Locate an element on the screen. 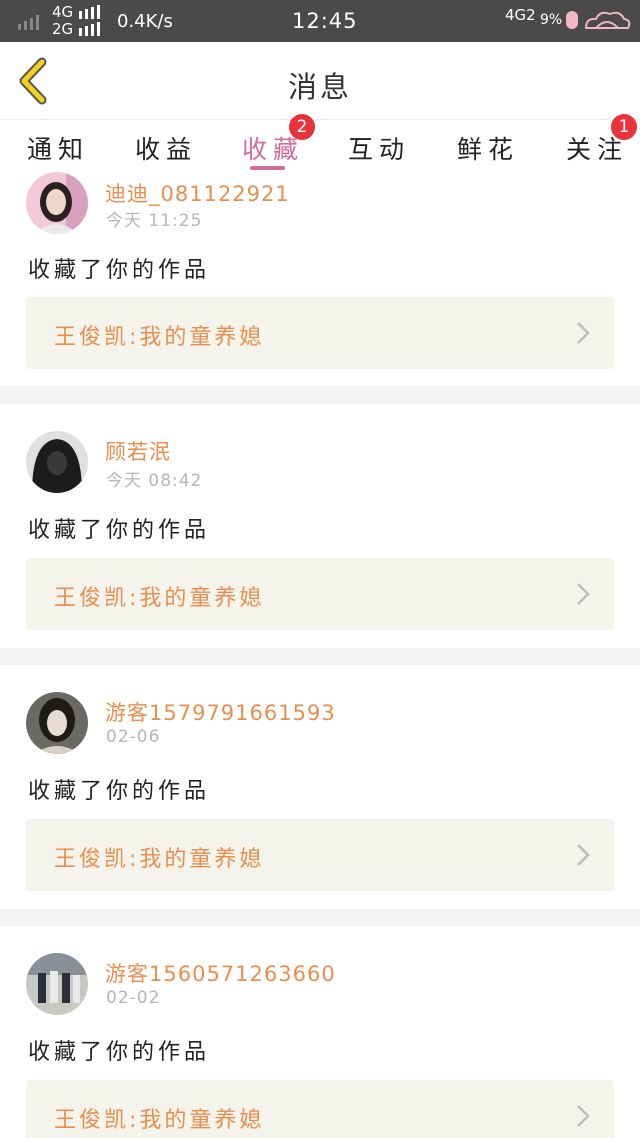 This screenshot has width=640, height=1138. tab-notifications: 通知 is located at coordinates (58, 148).